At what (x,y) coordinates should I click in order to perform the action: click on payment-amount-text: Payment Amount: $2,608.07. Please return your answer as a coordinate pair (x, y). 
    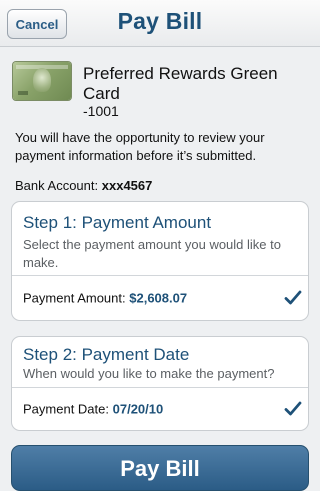
    Looking at the image, I should click on (105, 298).